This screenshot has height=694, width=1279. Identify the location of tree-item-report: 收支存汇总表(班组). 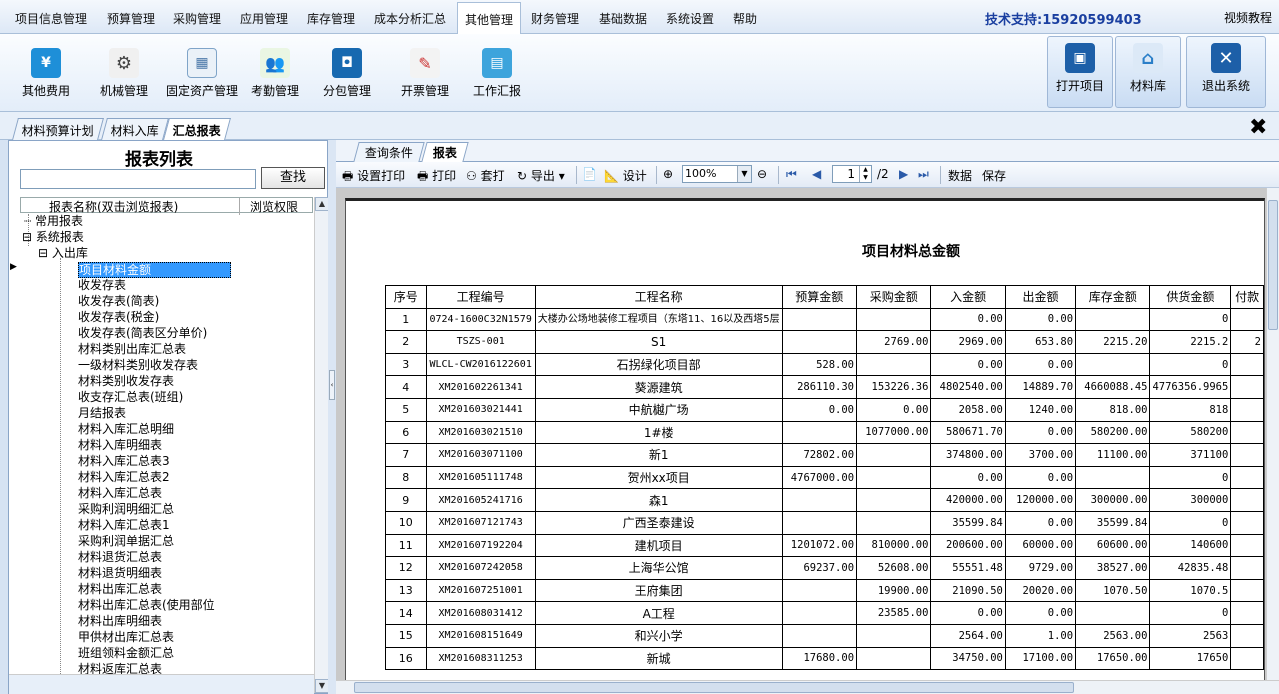
(130, 398).